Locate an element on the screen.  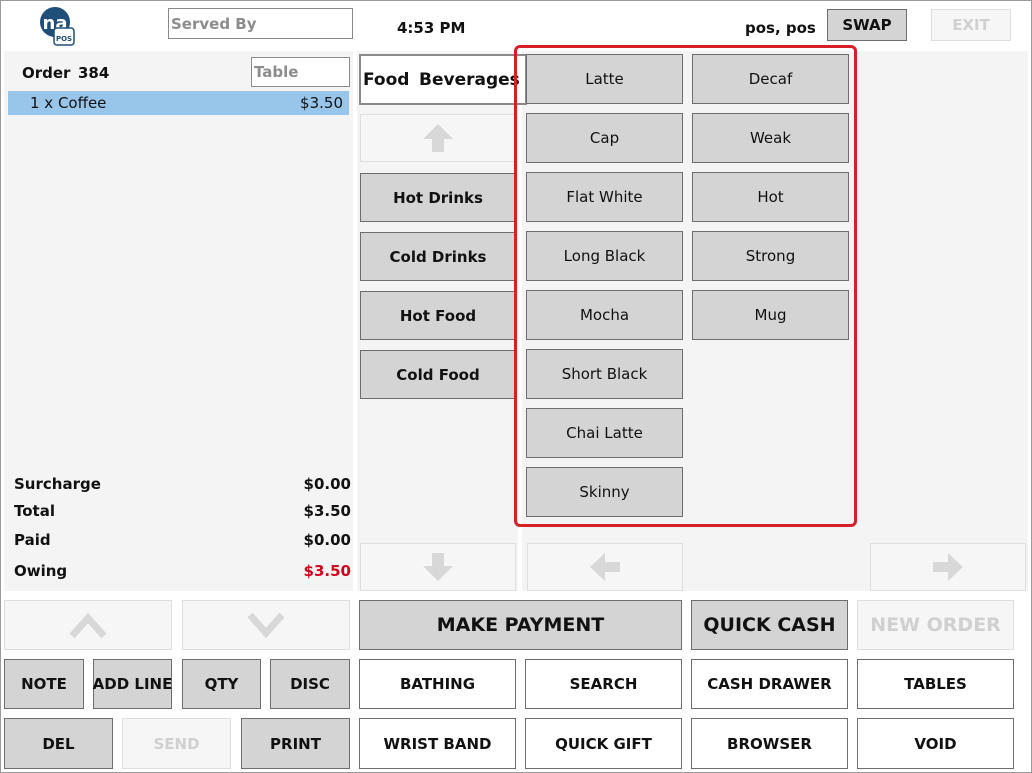
make-payment-button: MAKE PAYMENT is located at coordinates (520, 625).